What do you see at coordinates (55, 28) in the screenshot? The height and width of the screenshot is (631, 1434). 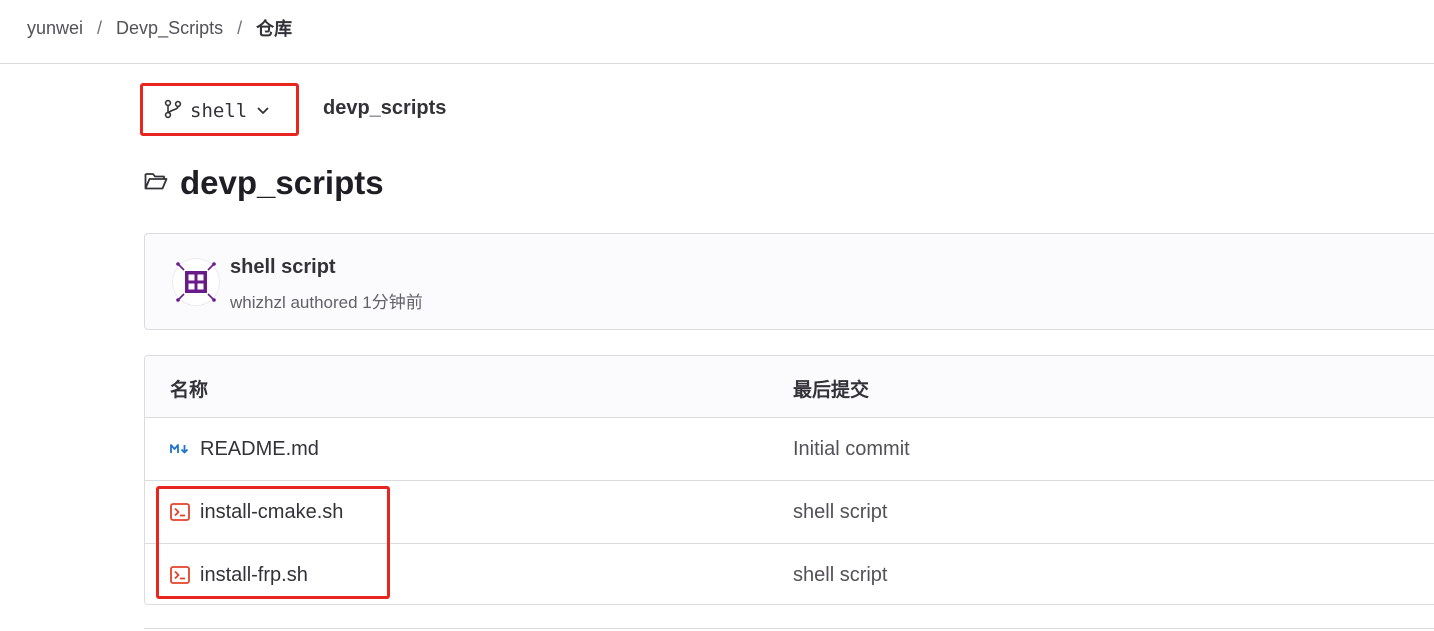 I see `breadcrumb-item-group: yunwei` at bounding box center [55, 28].